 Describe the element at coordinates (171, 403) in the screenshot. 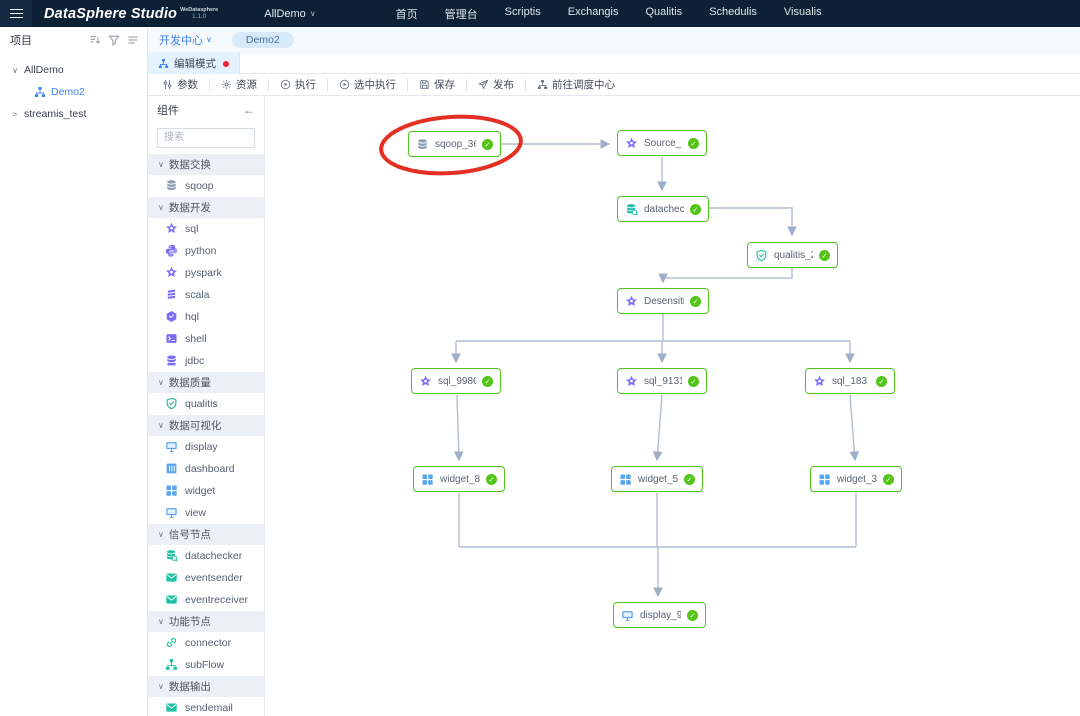

I see `shield-icon` at that location.